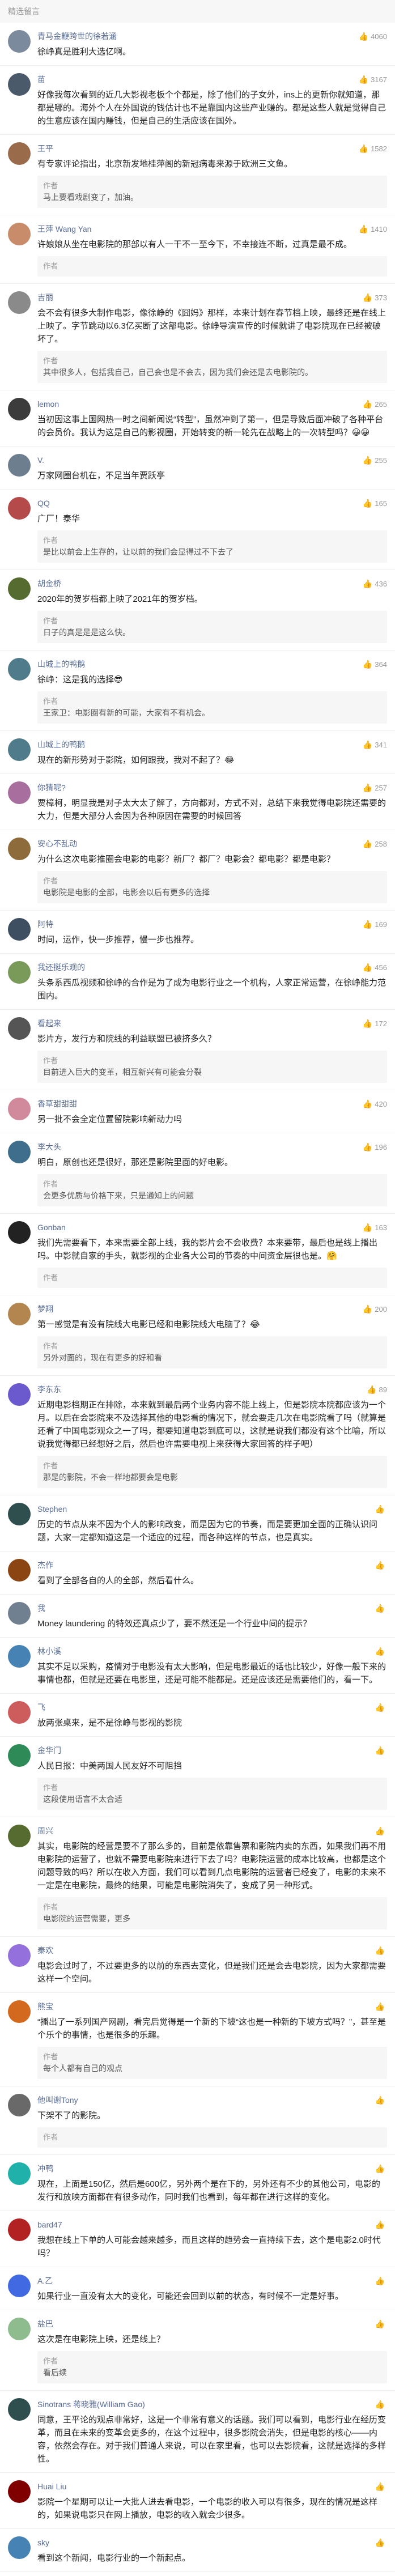 The height and width of the screenshot is (2576, 395). What do you see at coordinates (375, 1104) in the screenshot?
I see `like-button: 👍 420` at bounding box center [375, 1104].